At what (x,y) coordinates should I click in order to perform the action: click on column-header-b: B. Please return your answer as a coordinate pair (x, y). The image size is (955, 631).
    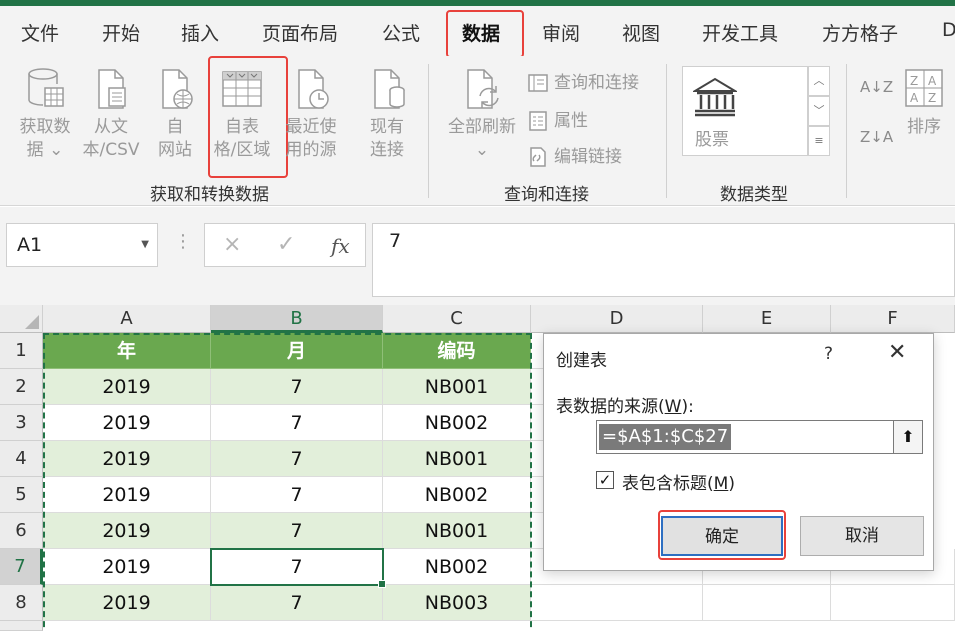
    Looking at the image, I should click on (297, 319).